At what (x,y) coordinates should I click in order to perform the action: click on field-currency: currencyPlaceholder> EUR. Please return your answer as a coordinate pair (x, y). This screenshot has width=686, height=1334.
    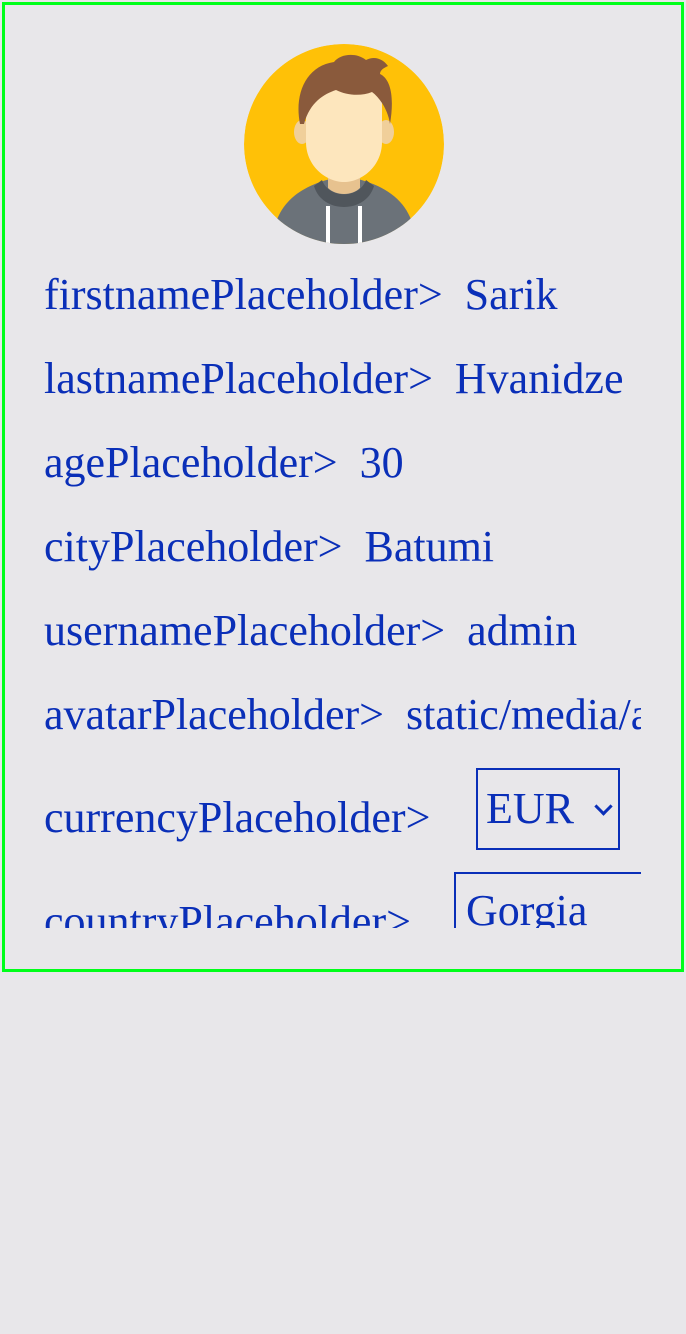
    Looking at the image, I should click on (332, 818).